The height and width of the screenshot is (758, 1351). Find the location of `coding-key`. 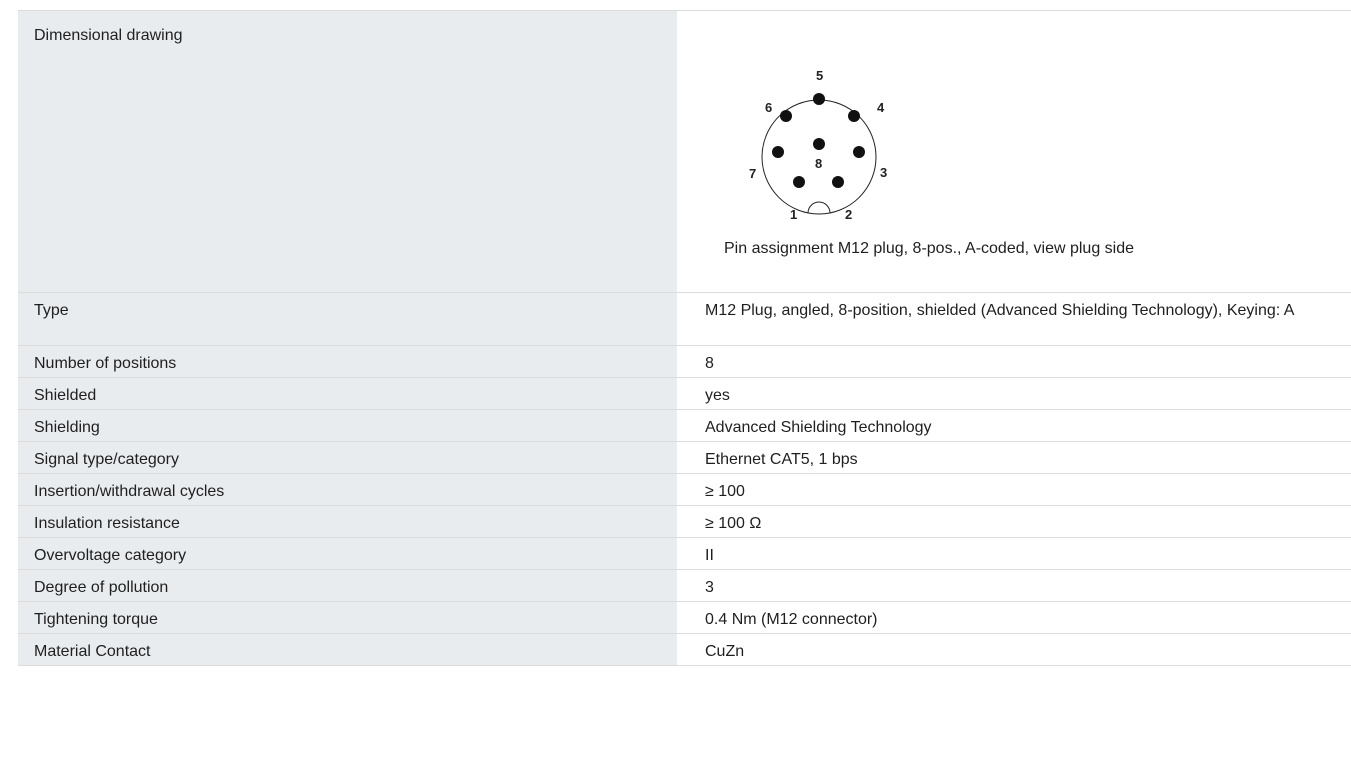

coding-key is located at coordinates (819, 207).